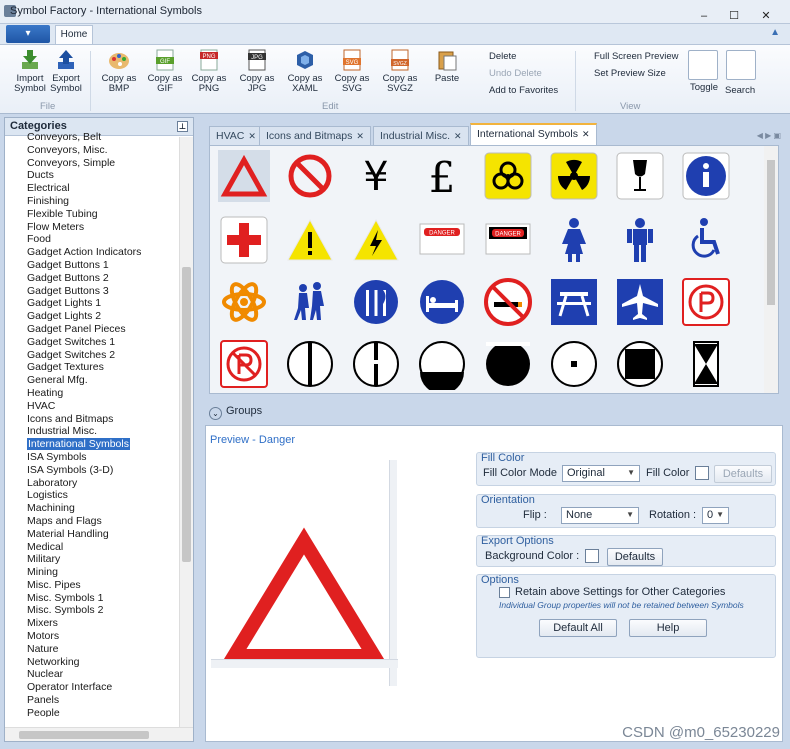 This screenshot has height=749, width=790. Describe the element at coordinates (92, 239) in the screenshot. I see `category-item: Food` at that location.